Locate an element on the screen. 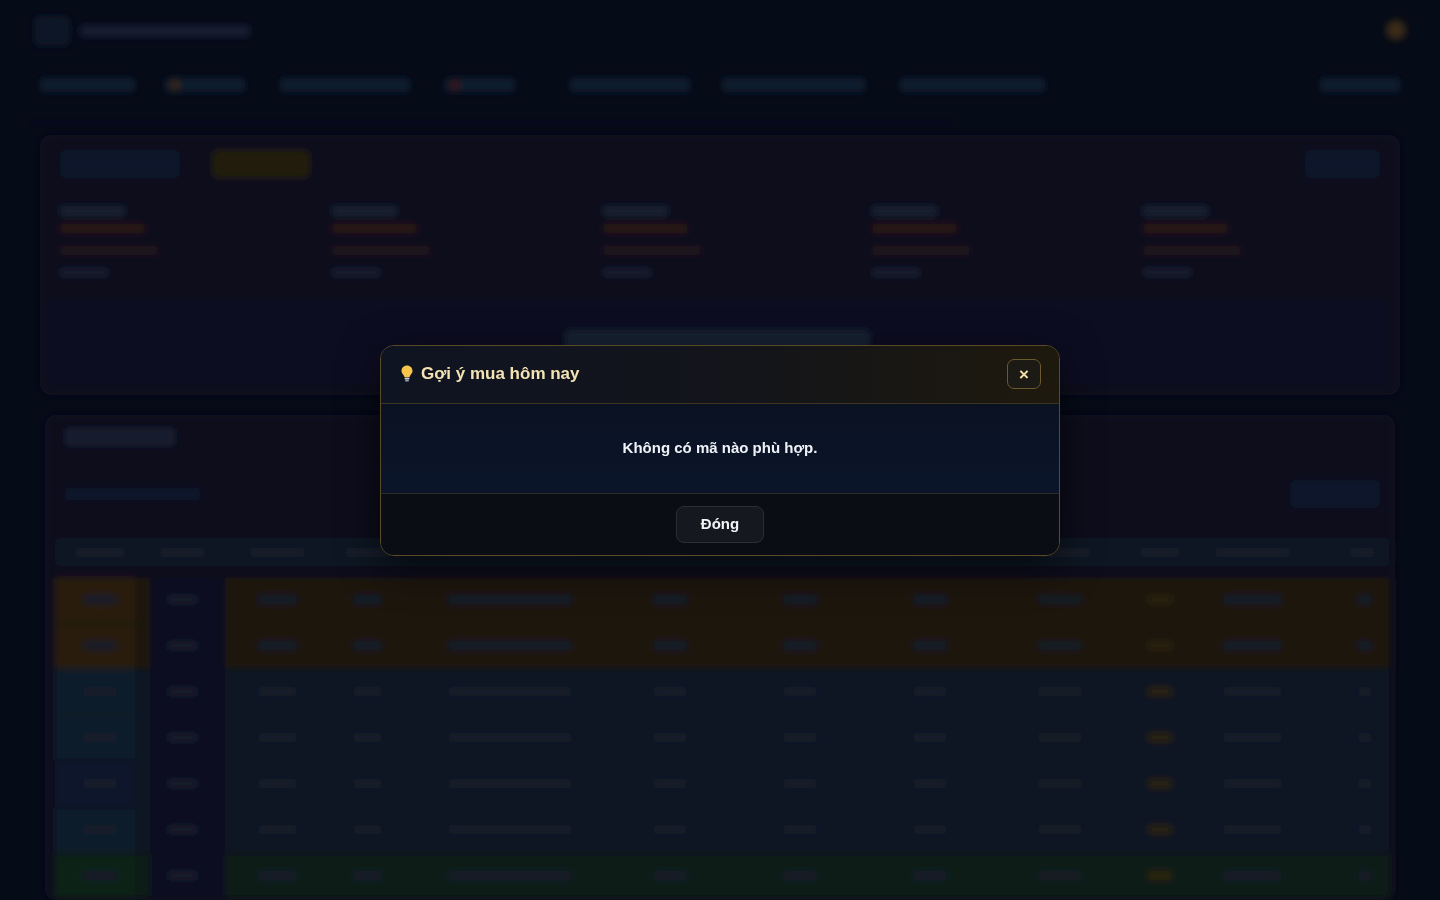  dialog-title: Gợi ý mua hôm nay is located at coordinates (500, 374).